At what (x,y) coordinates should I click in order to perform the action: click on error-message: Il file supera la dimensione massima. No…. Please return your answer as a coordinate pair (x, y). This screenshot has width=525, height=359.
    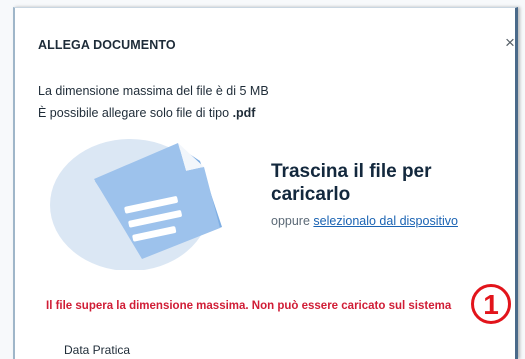
    Looking at the image, I should click on (249, 306).